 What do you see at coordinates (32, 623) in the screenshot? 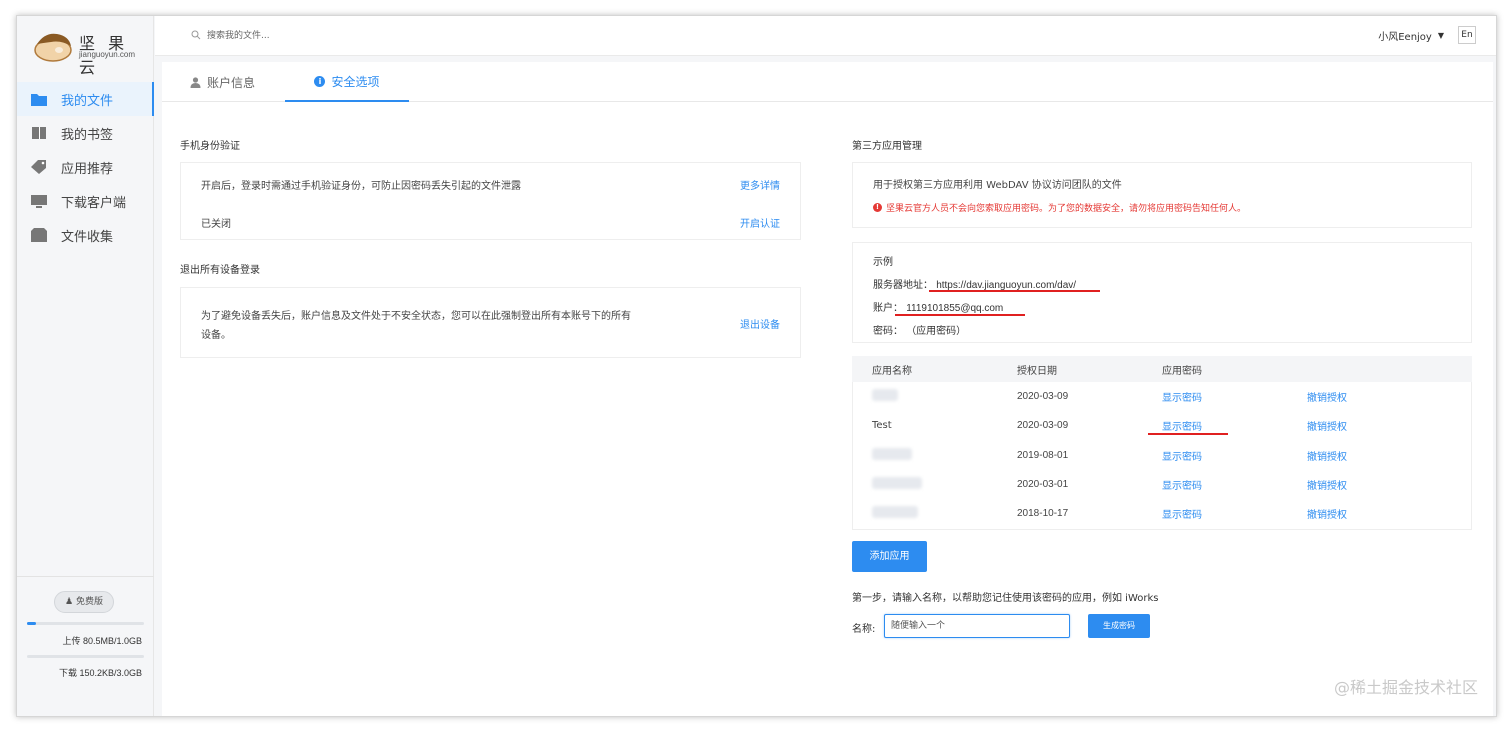
I see `upload-progress-fill` at bounding box center [32, 623].